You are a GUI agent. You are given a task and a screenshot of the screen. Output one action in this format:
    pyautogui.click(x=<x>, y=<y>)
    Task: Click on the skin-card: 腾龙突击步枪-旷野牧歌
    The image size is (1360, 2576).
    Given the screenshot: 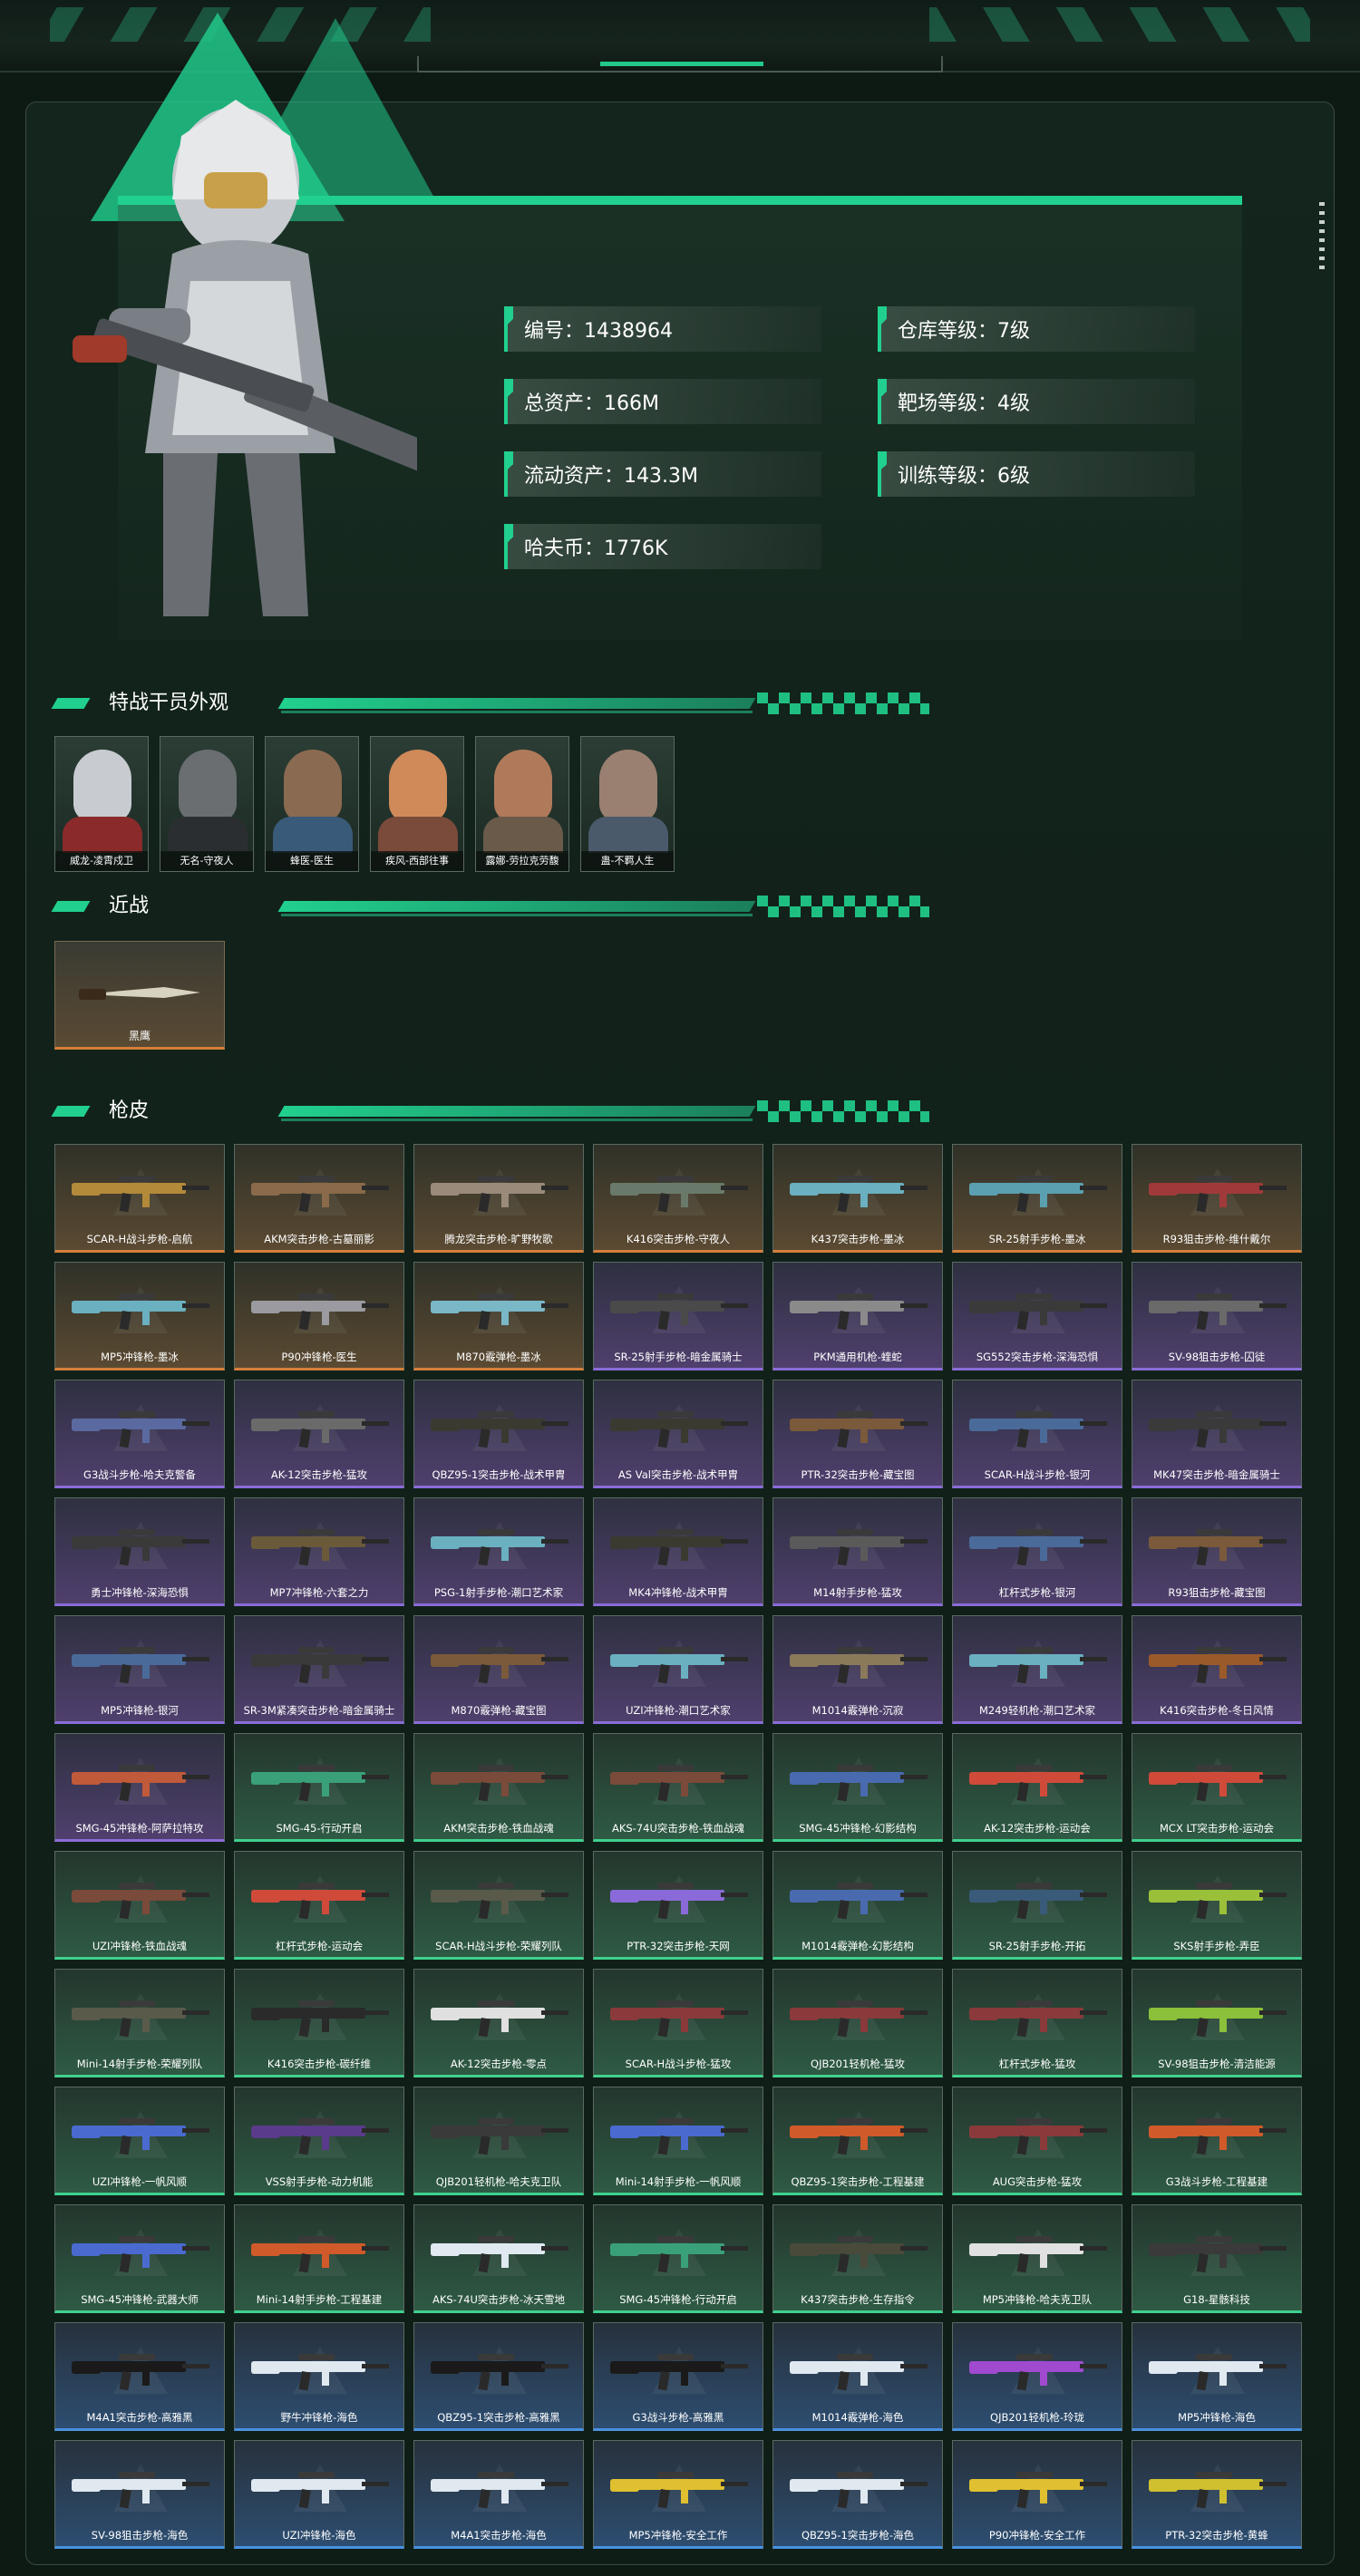 What is the action you would take?
    pyautogui.click(x=498, y=1198)
    